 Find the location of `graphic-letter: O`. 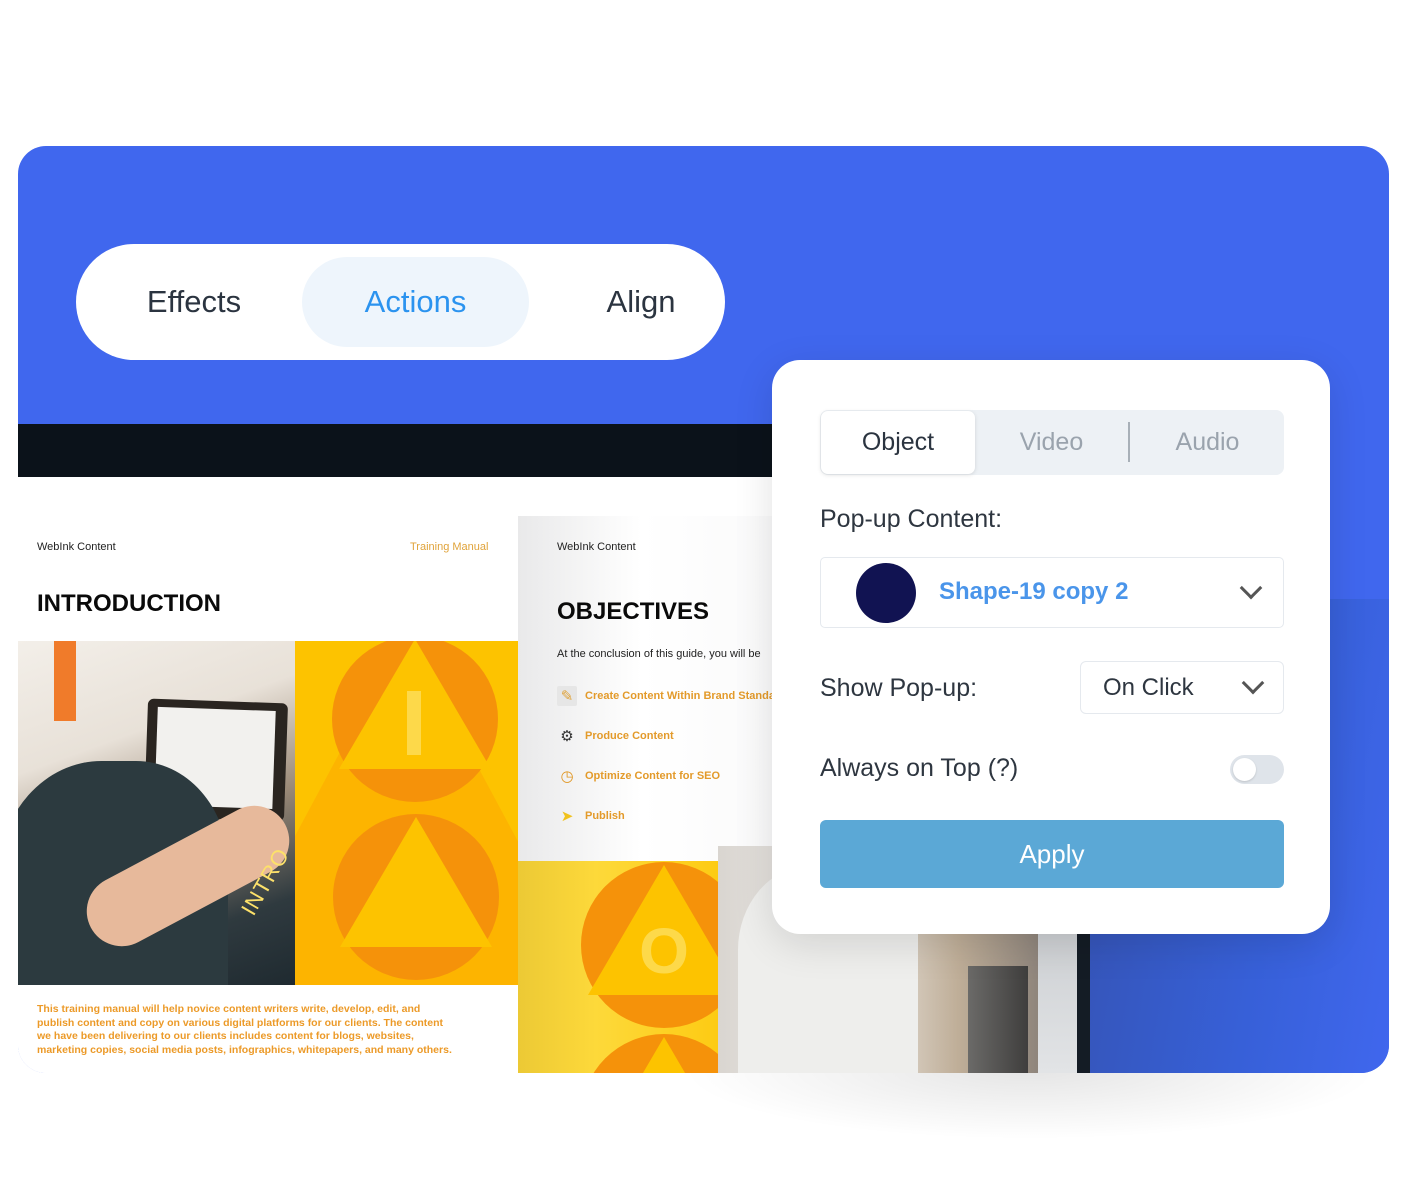

graphic-letter: O is located at coordinates (664, 951).